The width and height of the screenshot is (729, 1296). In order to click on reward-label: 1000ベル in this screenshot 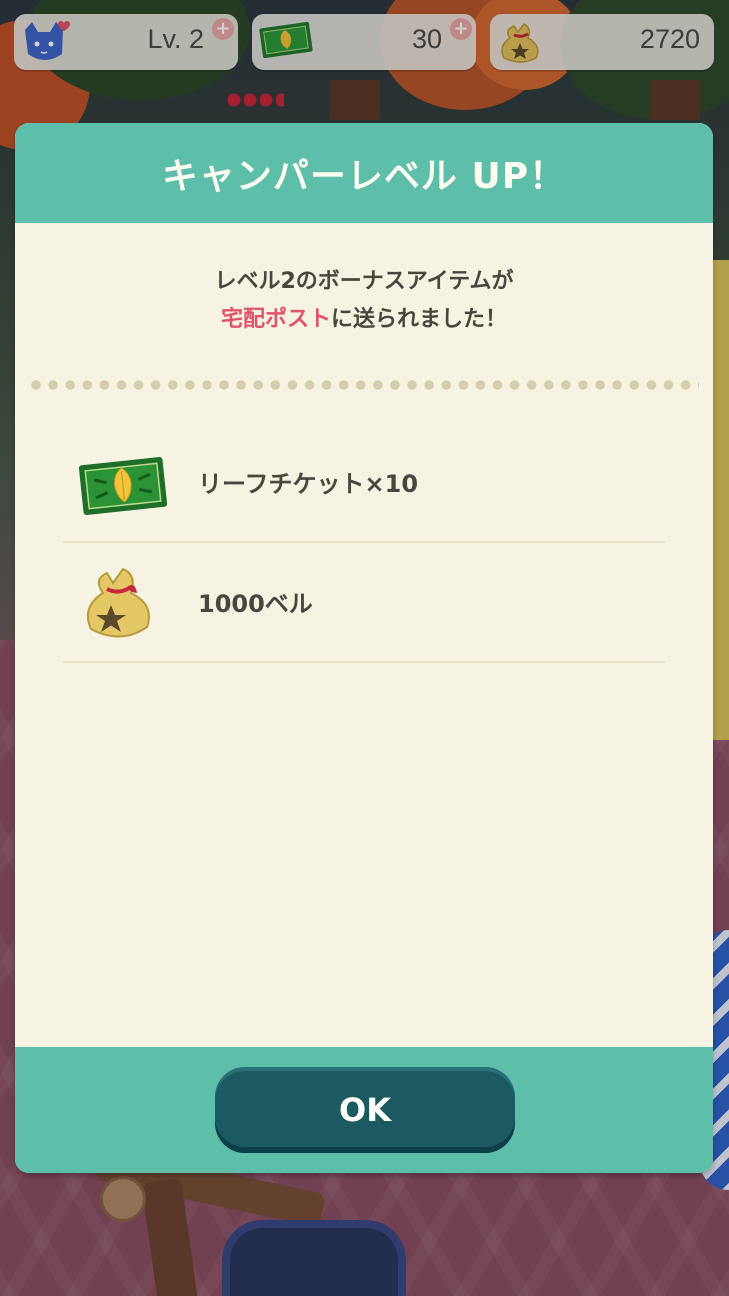, I will do `click(255, 604)`.